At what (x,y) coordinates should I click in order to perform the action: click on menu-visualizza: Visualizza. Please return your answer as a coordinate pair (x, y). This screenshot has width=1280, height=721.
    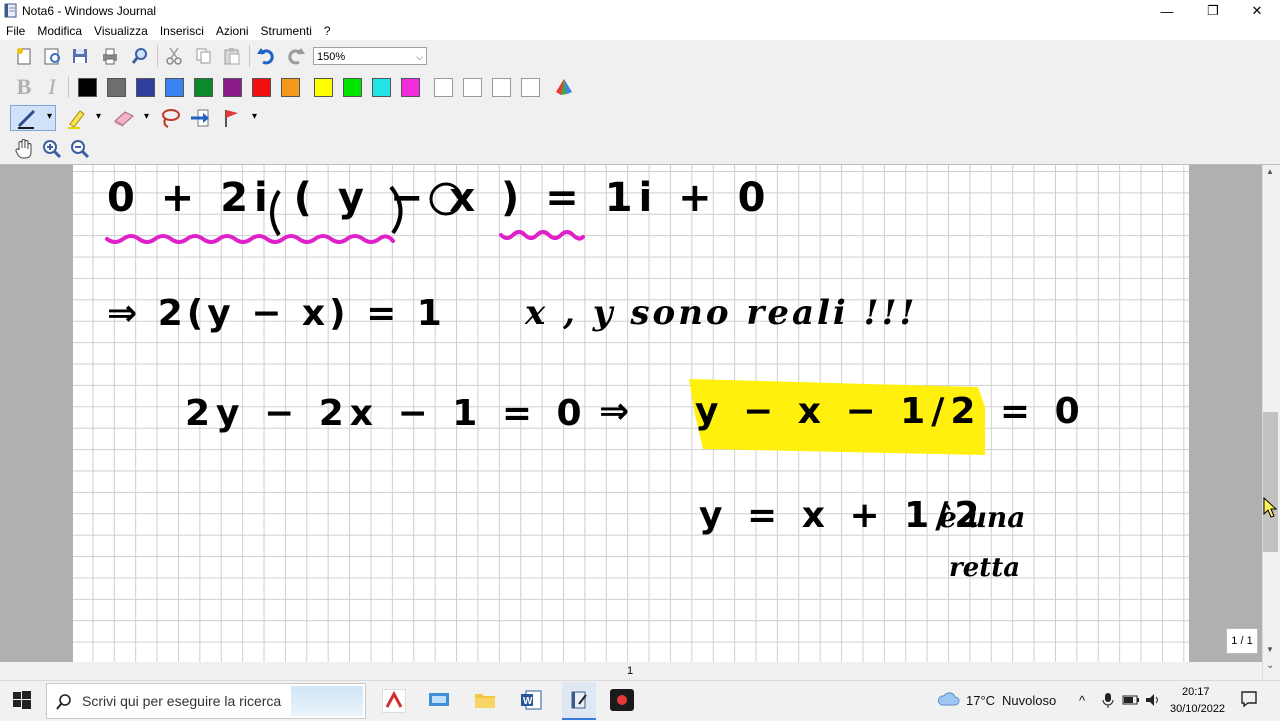
    Looking at the image, I should click on (121, 31).